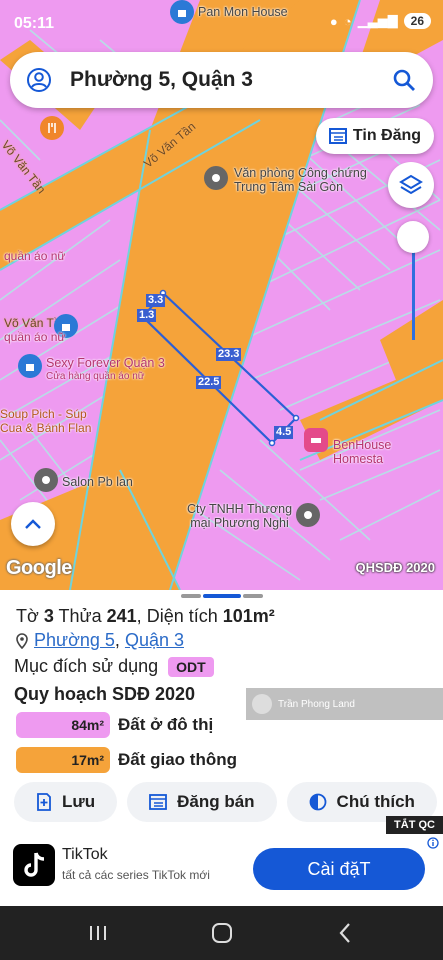 This screenshot has height=960, width=443. I want to click on land-use-code-badge: ODT, so click(191, 666).